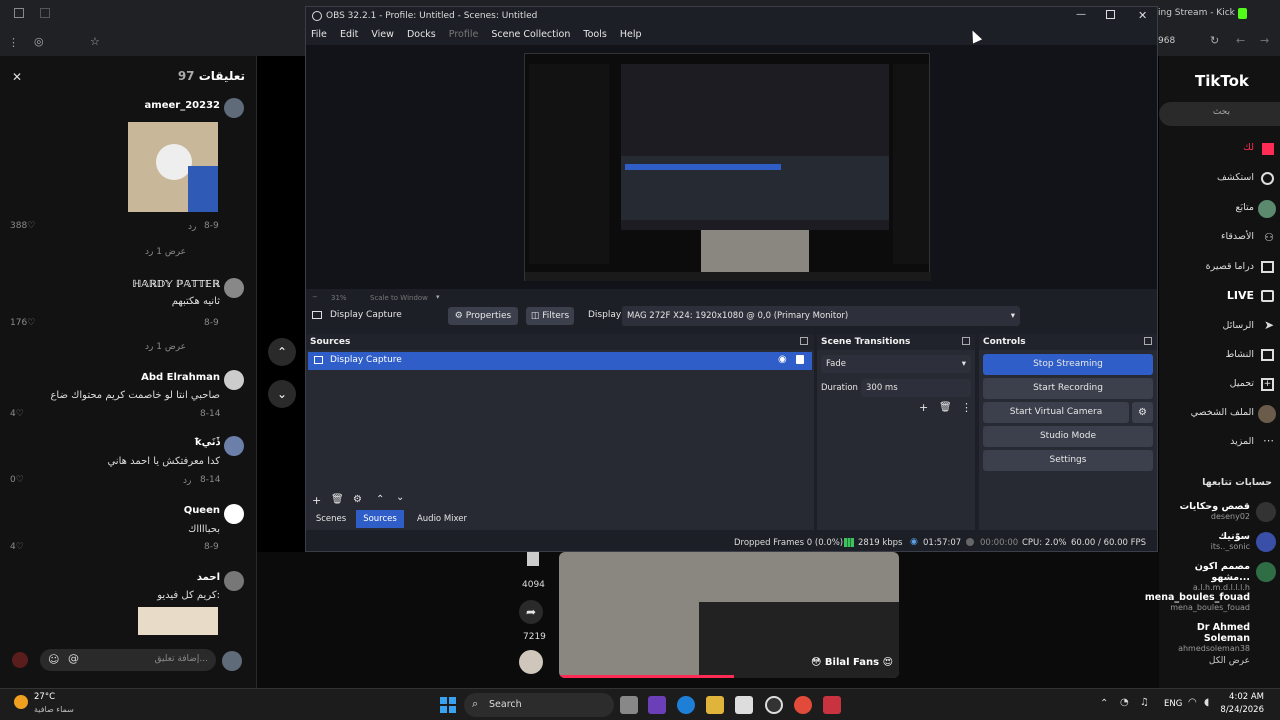 This screenshot has height=720, width=1280. What do you see at coordinates (530, 34) in the screenshot?
I see `menu-scene-collection: Scene Collection` at bounding box center [530, 34].